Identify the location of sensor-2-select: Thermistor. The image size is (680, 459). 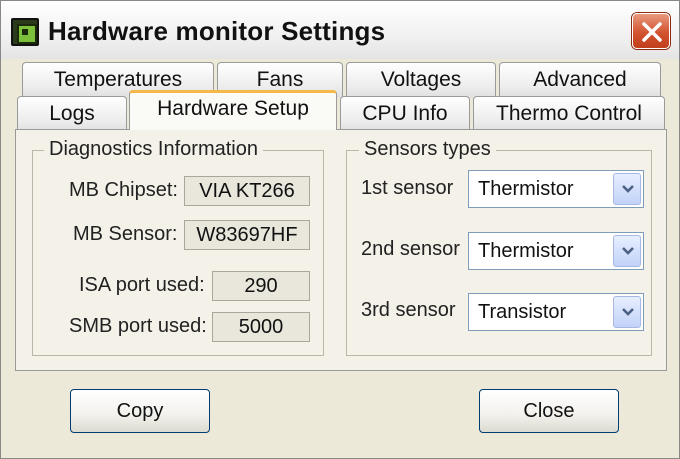
(556, 251).